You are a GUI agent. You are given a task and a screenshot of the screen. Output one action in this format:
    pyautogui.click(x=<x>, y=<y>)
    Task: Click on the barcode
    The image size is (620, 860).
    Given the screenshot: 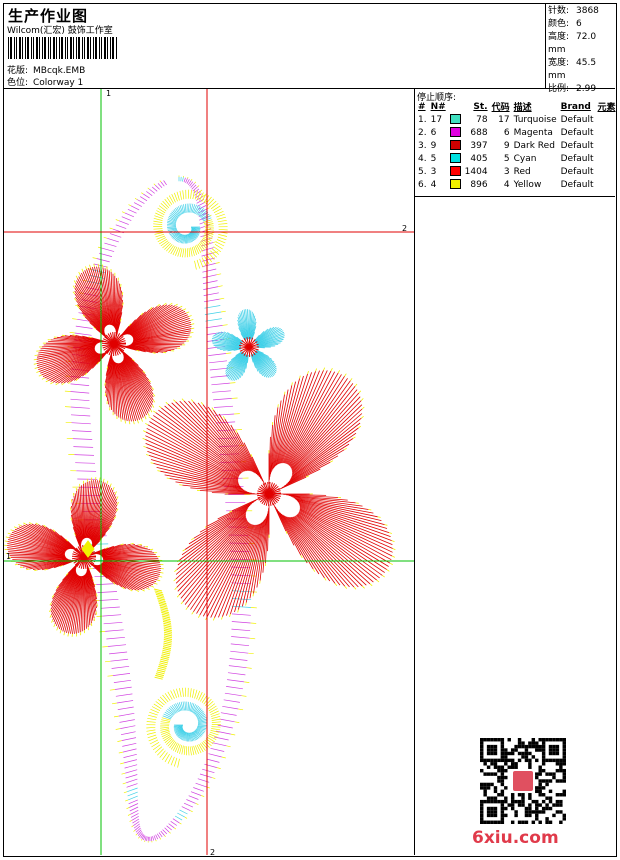 What is the action you would take?
    pyautogui.click(x=62, y=48)
    